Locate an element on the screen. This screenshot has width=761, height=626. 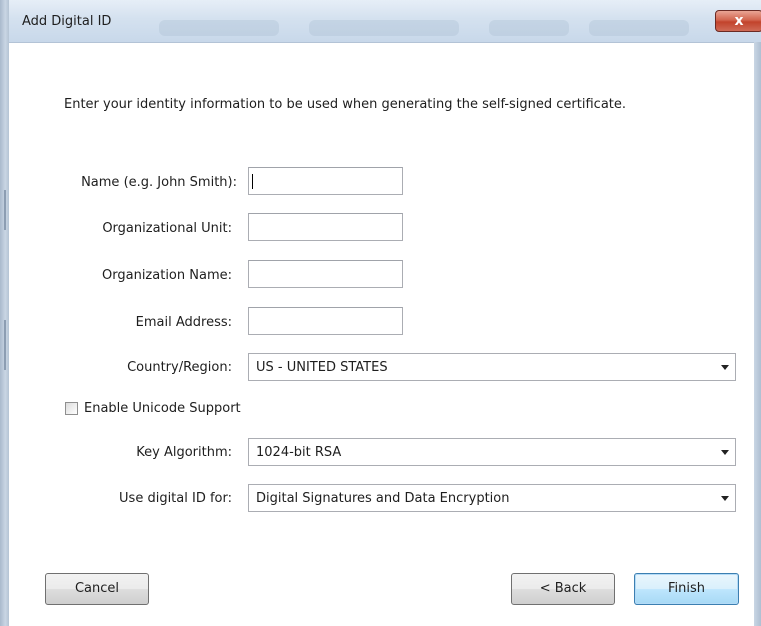
email-label: Email Address: is located at coordinates (183, 322).